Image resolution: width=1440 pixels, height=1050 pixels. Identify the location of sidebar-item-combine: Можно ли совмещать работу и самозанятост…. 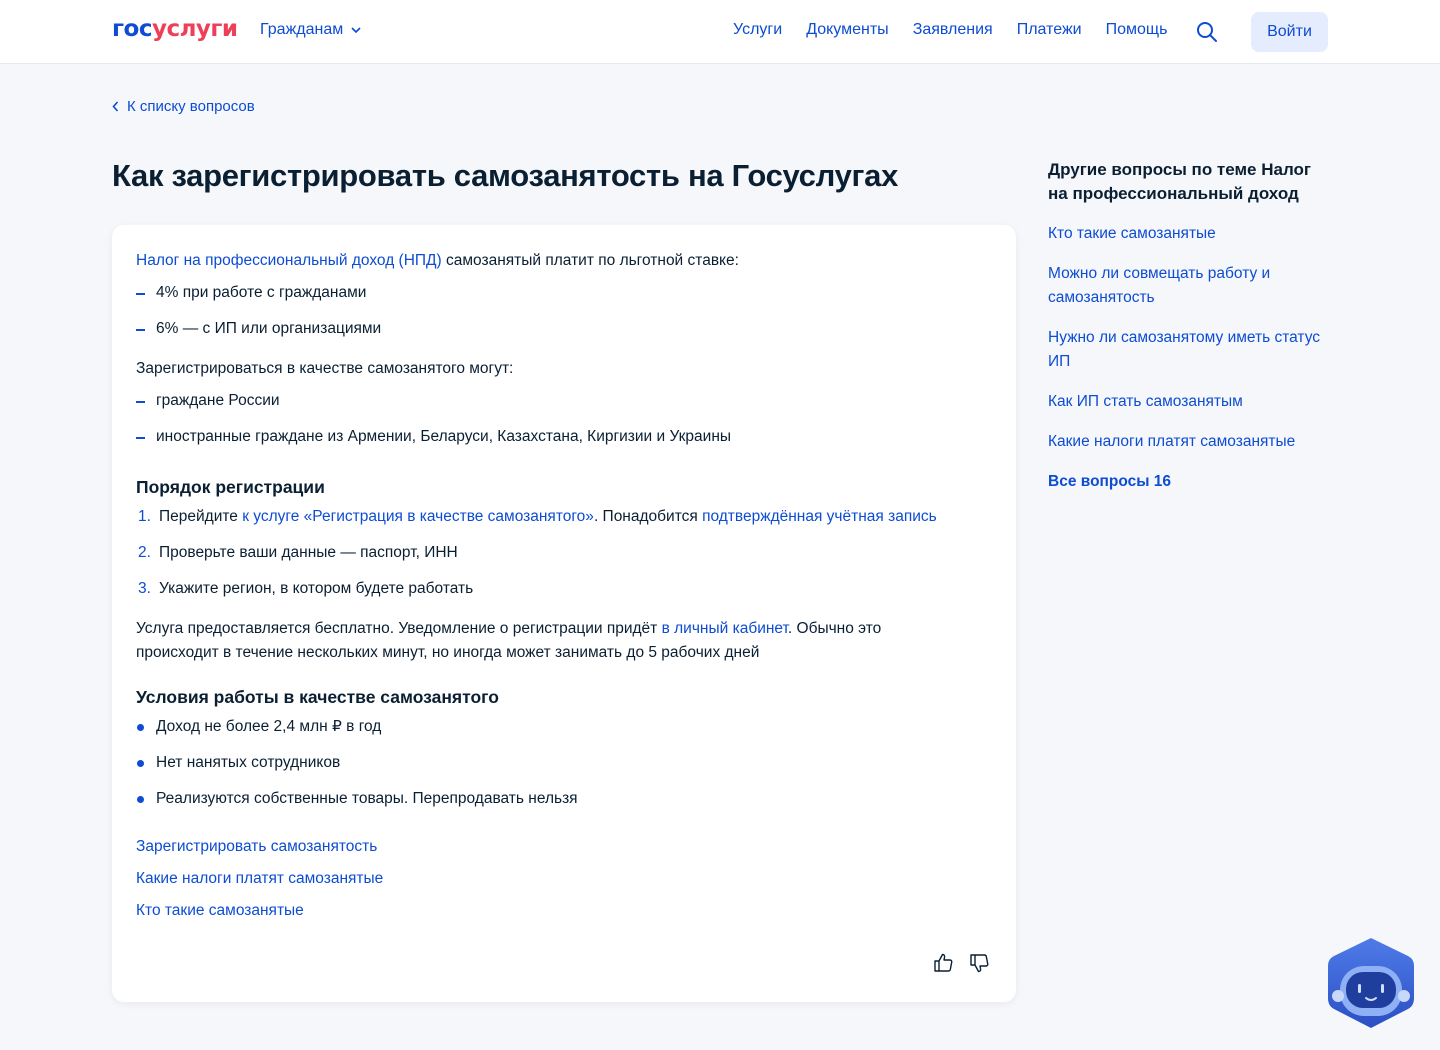
(1188, 286).